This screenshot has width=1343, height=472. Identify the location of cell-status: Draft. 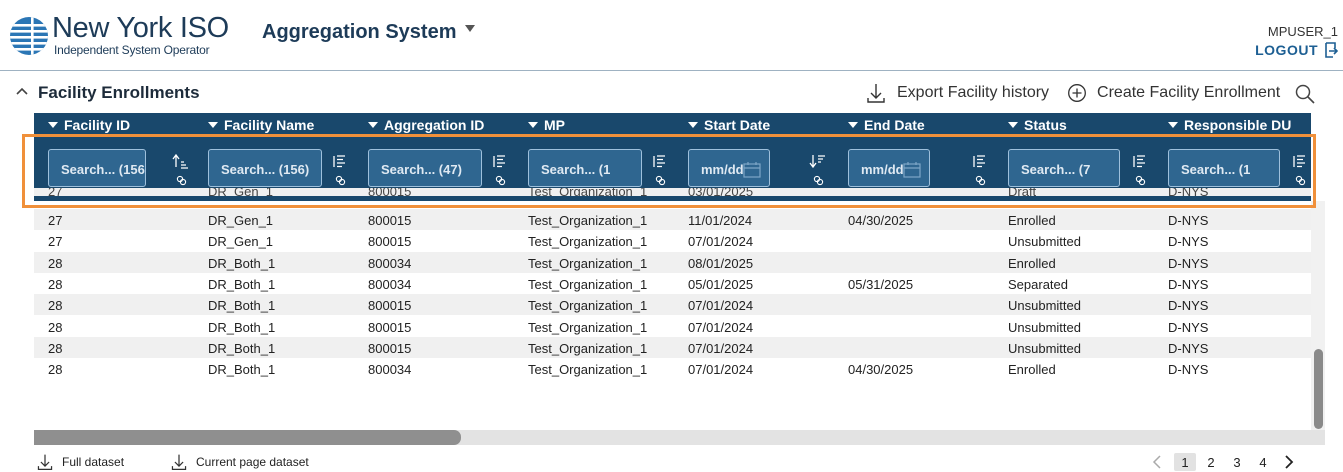
(1022, 192).